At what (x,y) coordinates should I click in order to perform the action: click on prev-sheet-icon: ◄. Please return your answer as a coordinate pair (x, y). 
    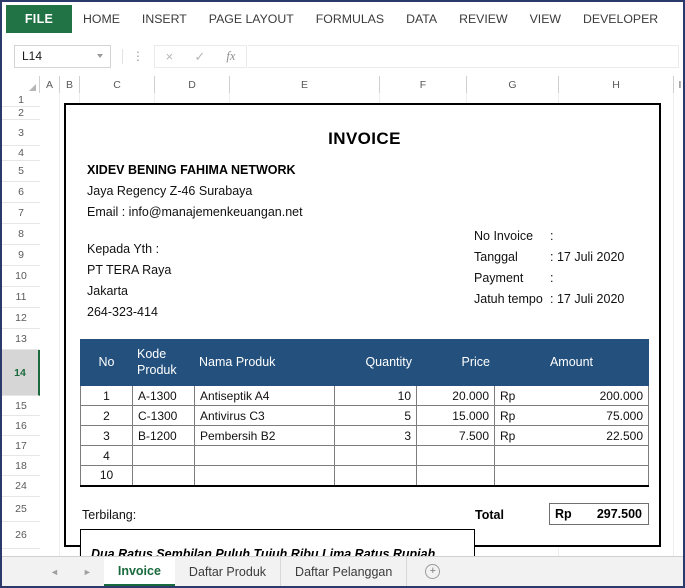
    Looking at the image, I should click on (54, 572).